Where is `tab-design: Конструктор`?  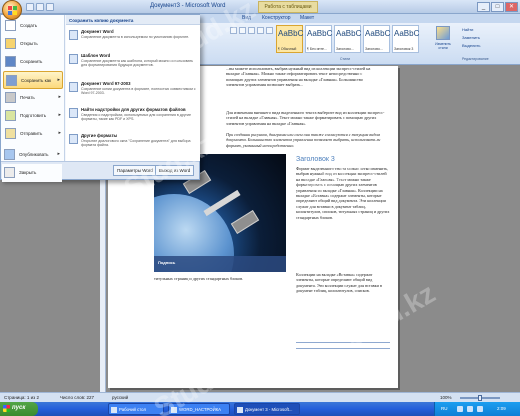 tab-design: Конструктор is located at coordinates (276, 18).